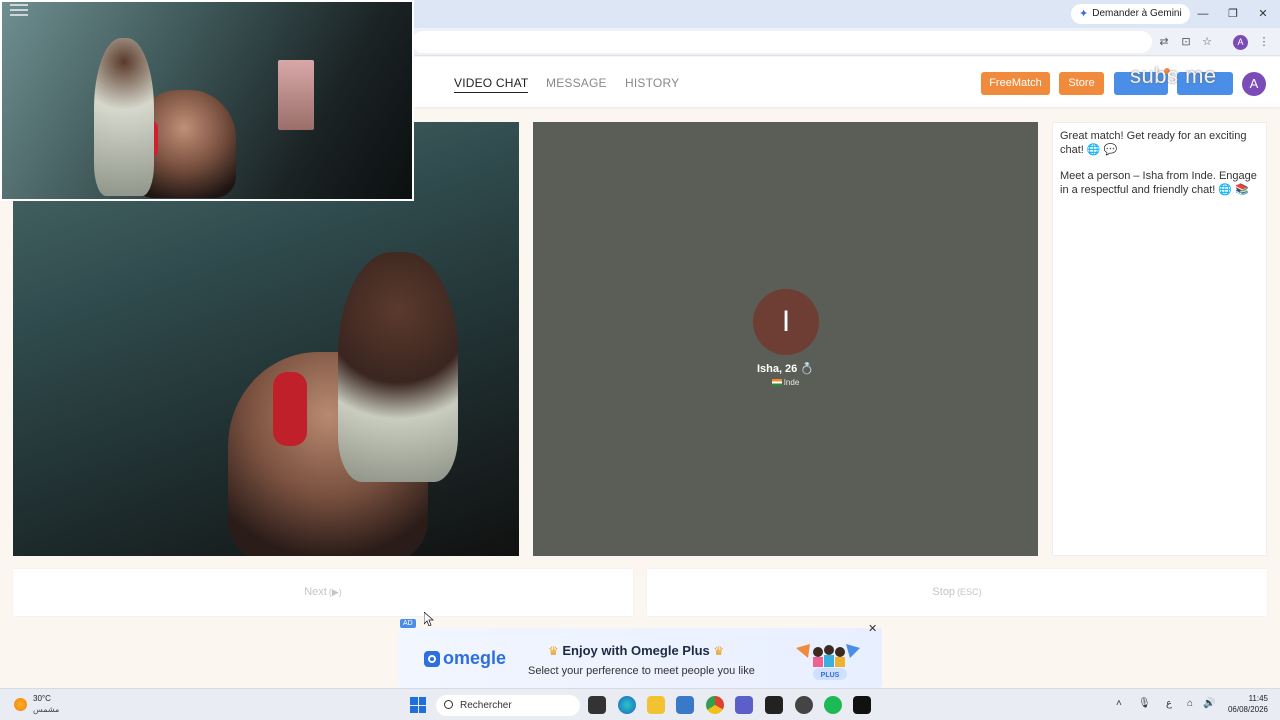 This screenshot has width=1280, height=720. What do you see at coordinates (315, 592) in the screenshot?
I see `next-button-label: Next` at bounding box center [315, 592].